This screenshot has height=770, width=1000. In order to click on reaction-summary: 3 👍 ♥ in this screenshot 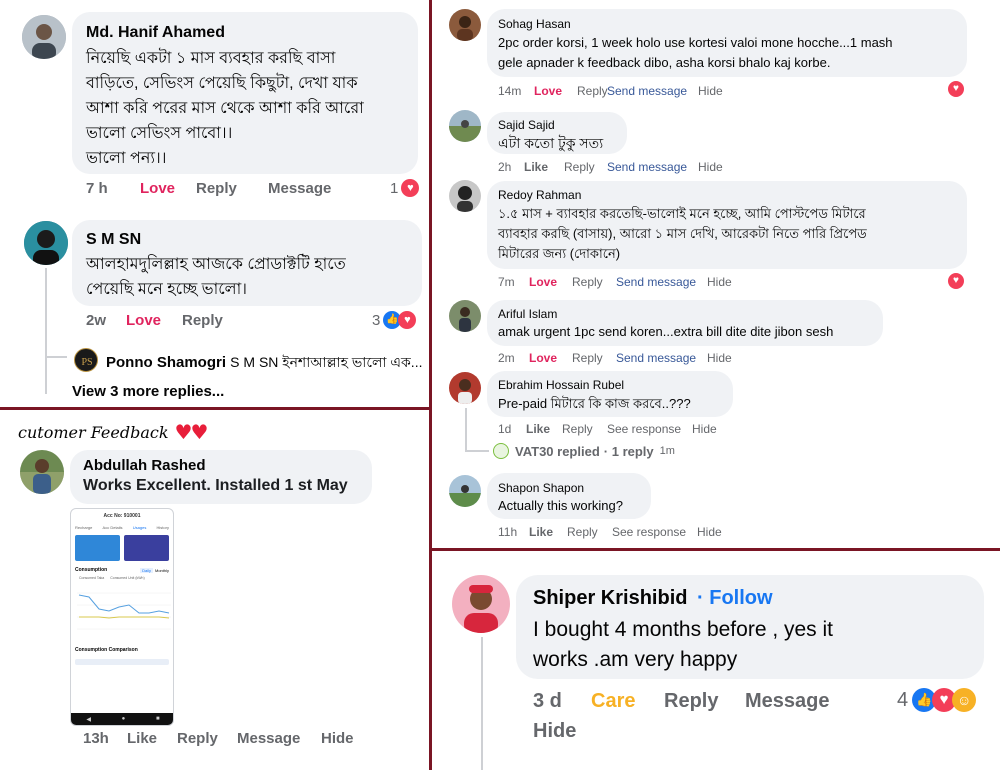, I will do `click(394, 320)`.